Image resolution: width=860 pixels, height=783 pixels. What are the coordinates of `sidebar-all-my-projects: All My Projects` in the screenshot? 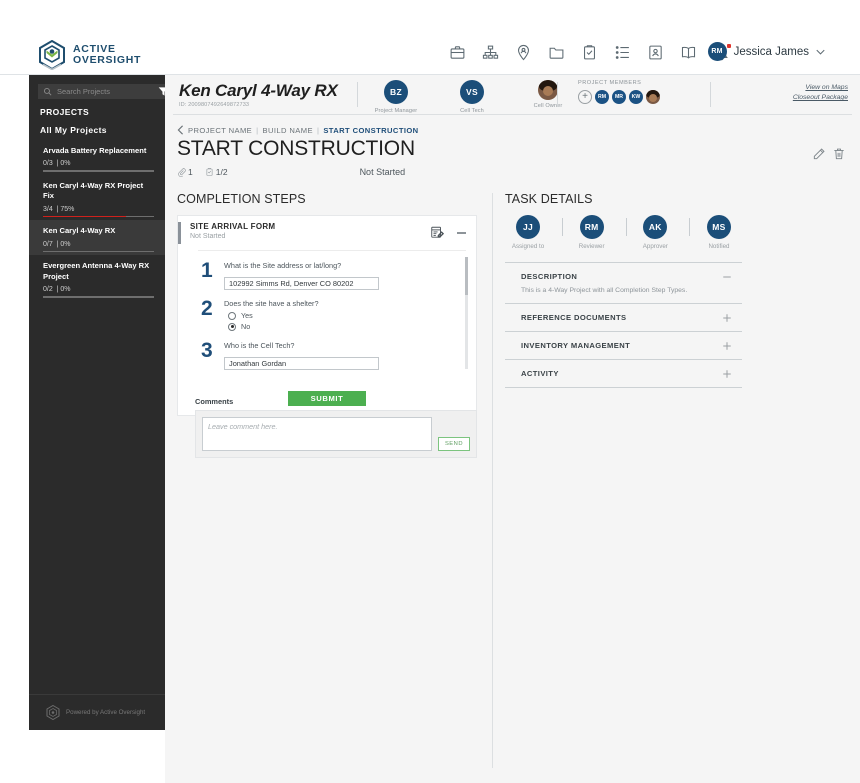 It's located at (73, 130).